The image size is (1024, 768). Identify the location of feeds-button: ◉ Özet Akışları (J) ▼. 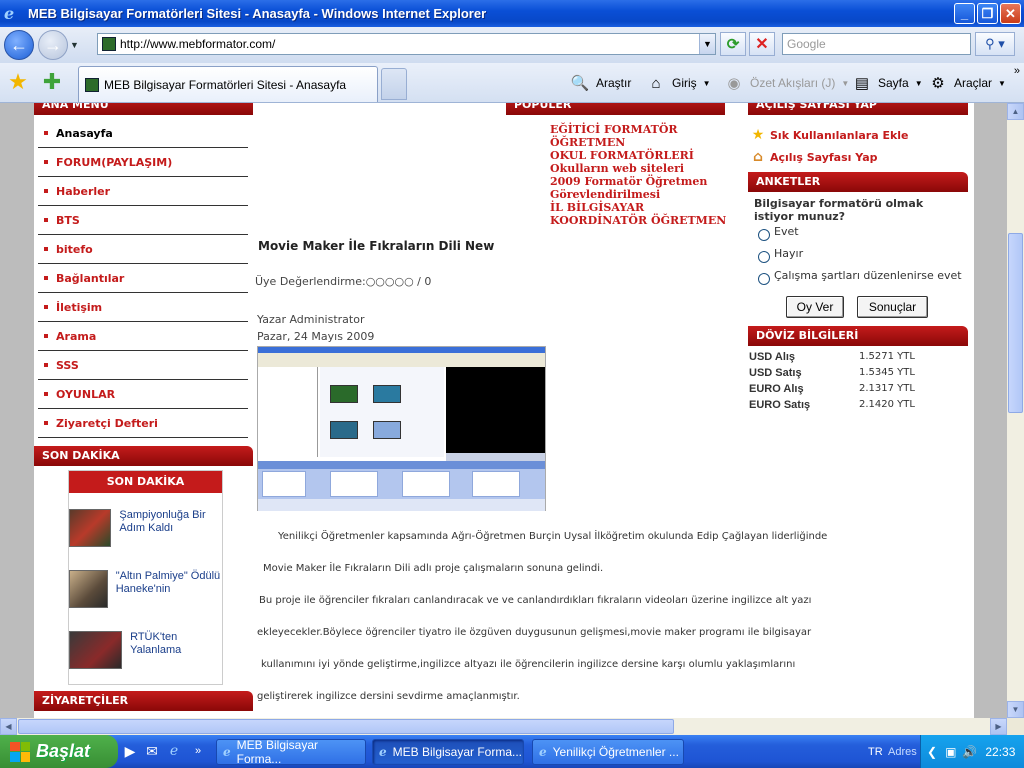
(786, 83).